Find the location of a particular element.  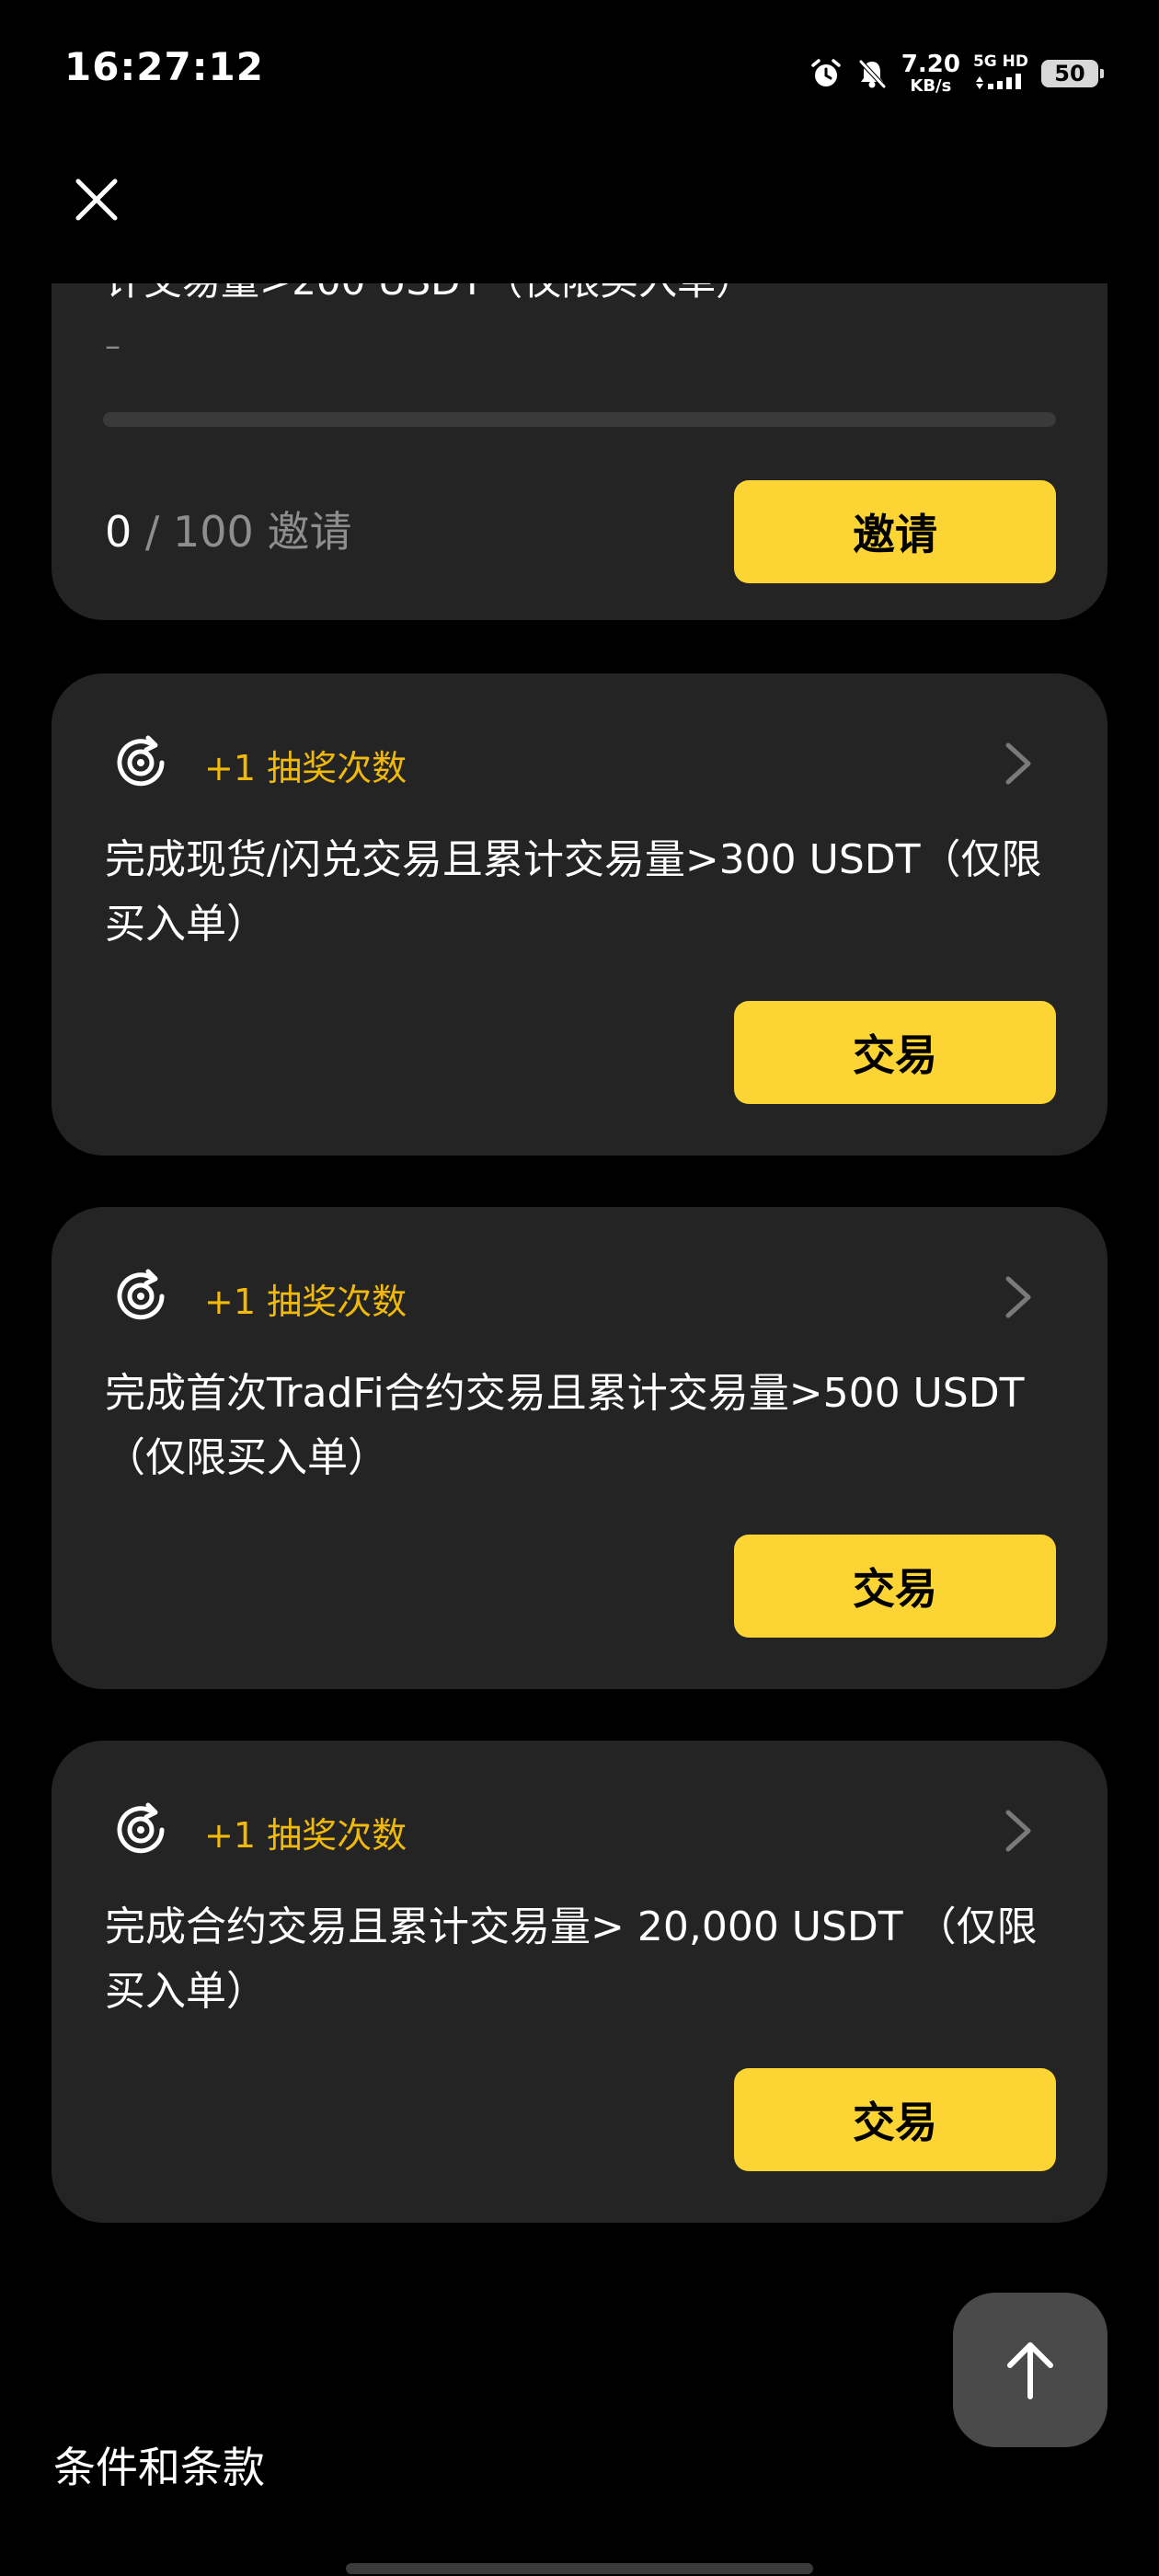

progress-current: 0 is located at coordinates (118, 532).